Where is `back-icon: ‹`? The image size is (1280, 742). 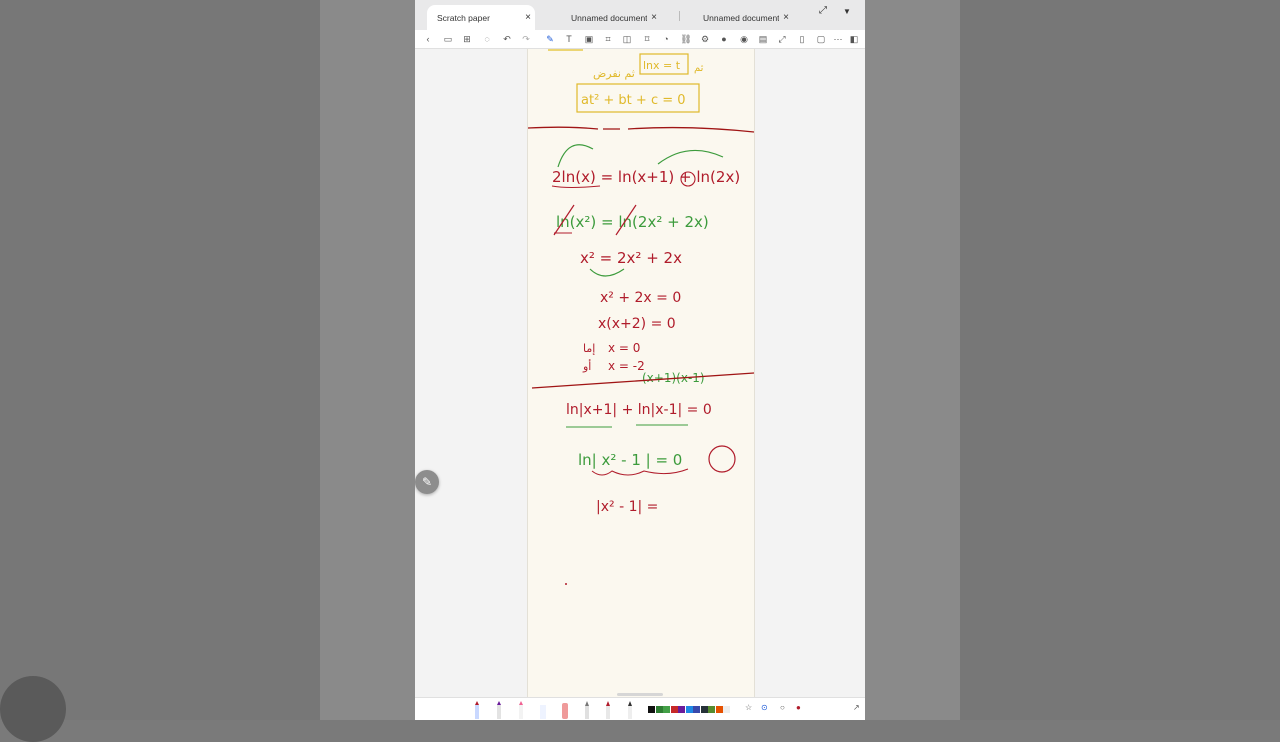
back-icon: ‹ is located at coordinates (428, 39).